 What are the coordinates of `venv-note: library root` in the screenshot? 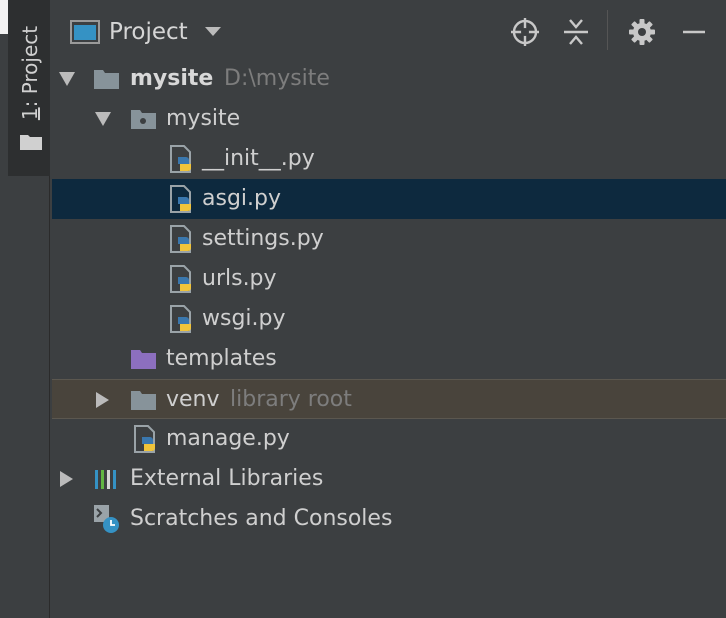 It's located at (291, 399).